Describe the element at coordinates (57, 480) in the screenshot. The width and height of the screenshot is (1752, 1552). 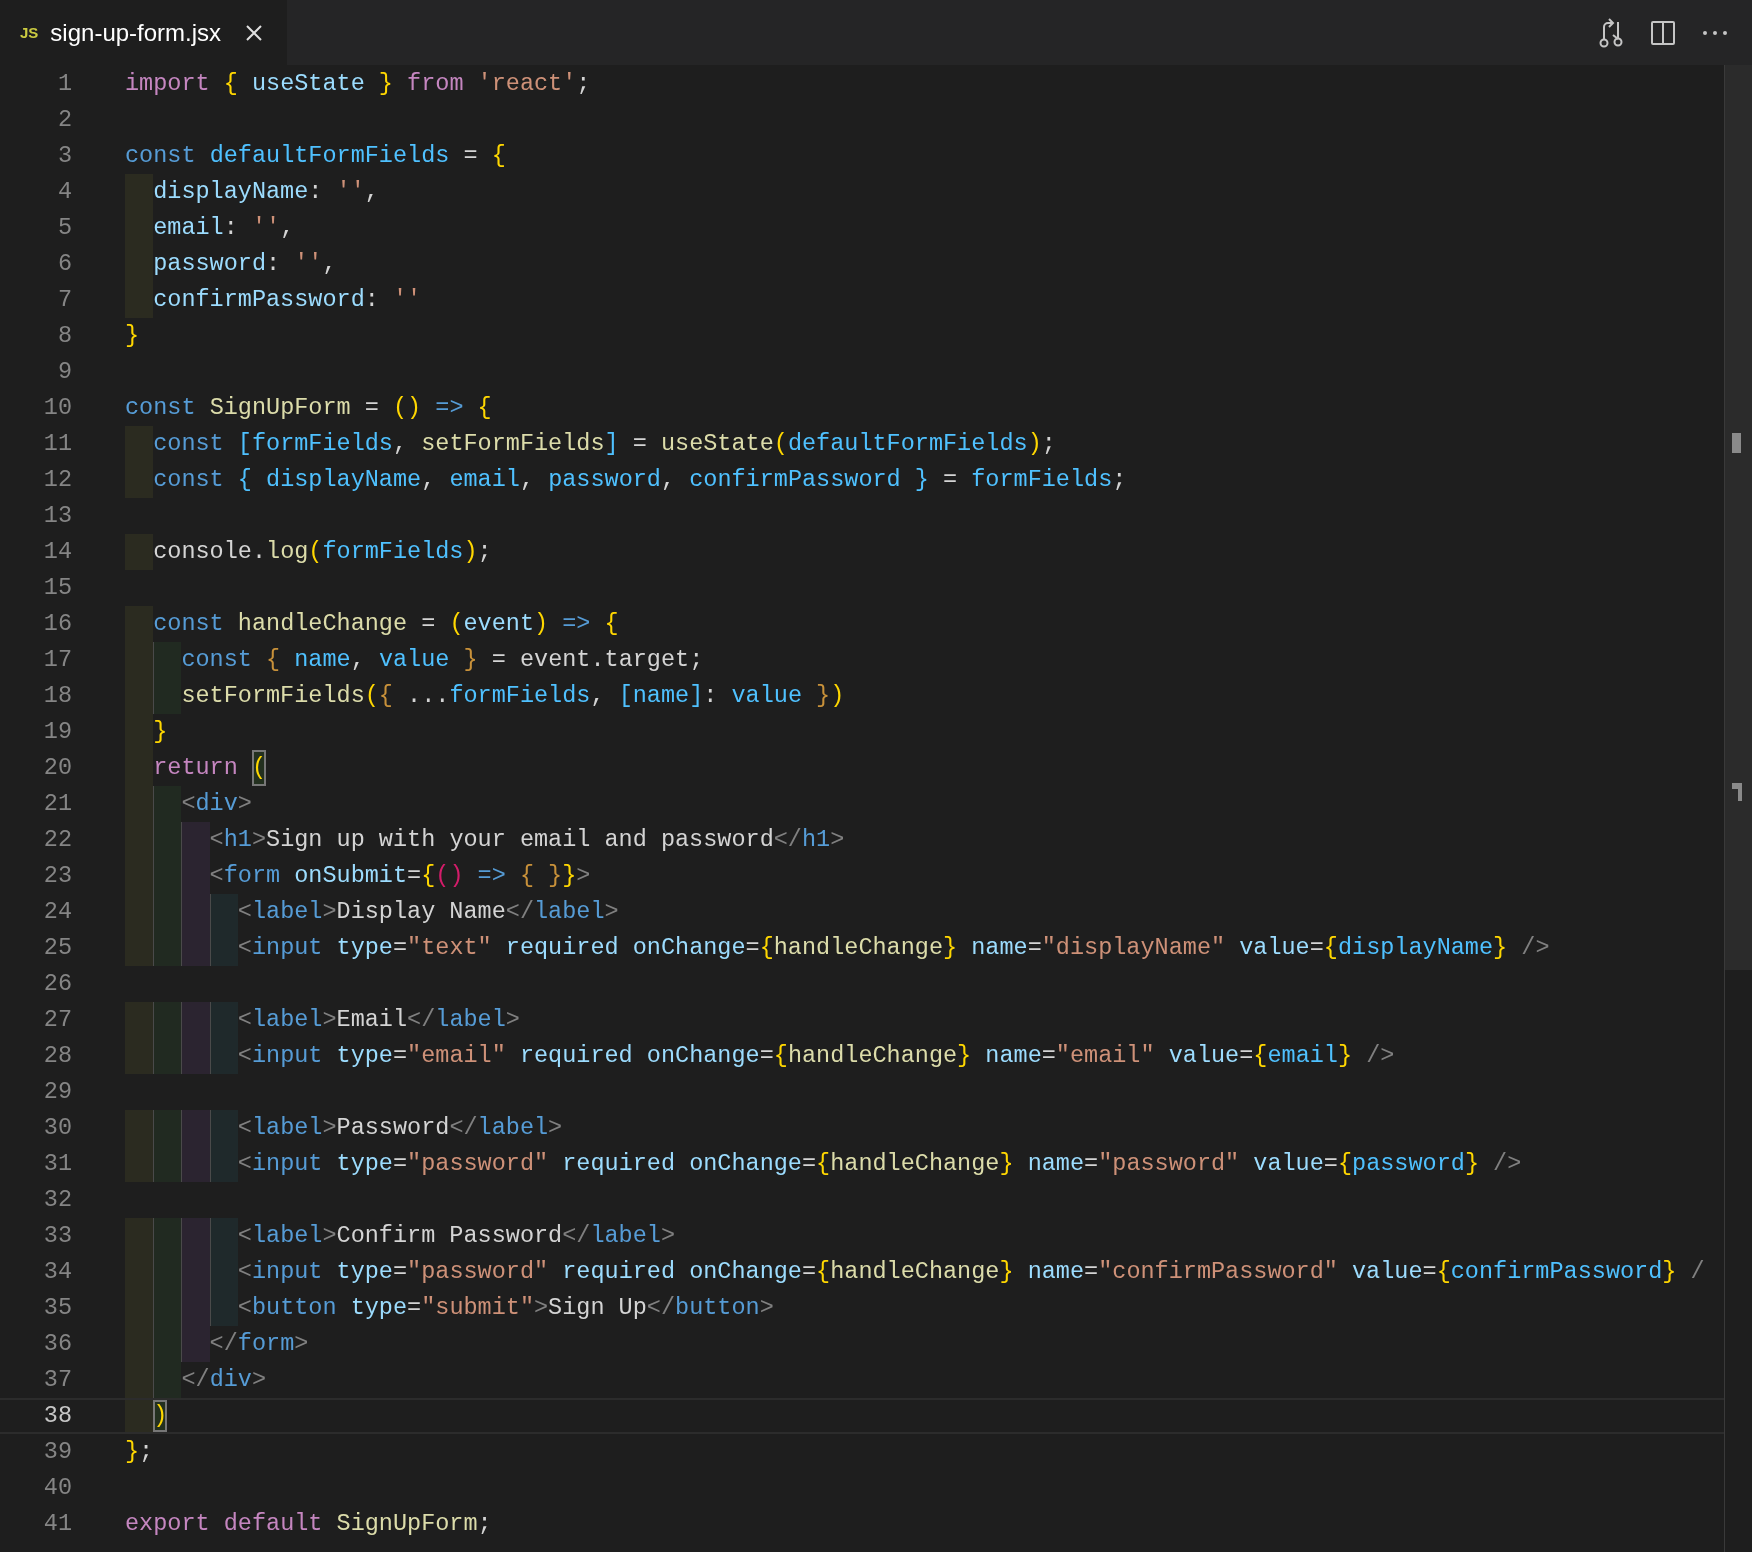
I see `line-number: 12` at that location.